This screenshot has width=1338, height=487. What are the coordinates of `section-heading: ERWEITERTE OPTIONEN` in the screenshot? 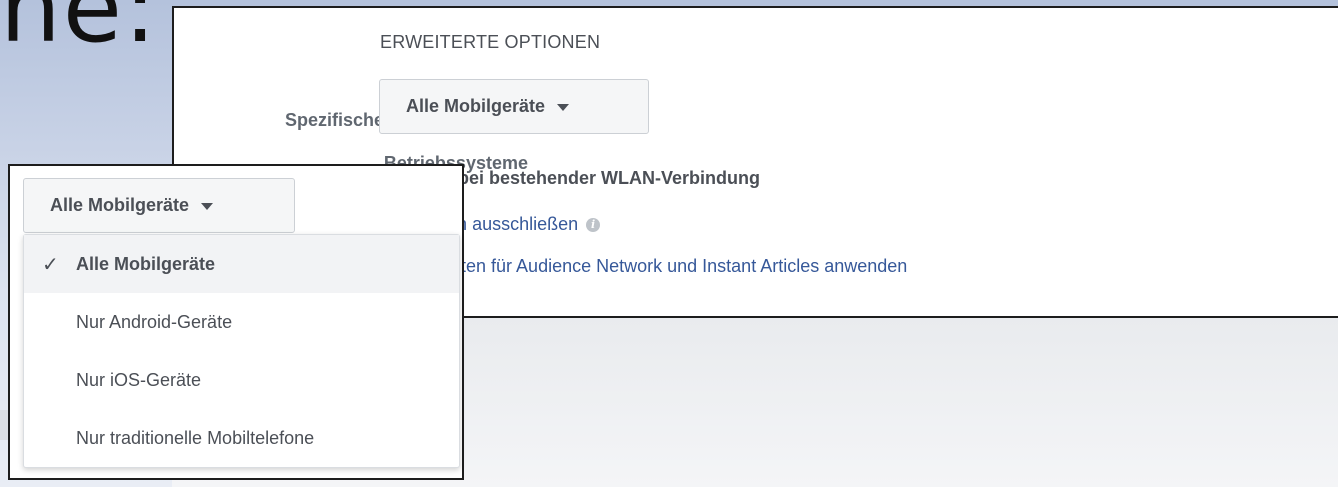 It's located at (490, 42).